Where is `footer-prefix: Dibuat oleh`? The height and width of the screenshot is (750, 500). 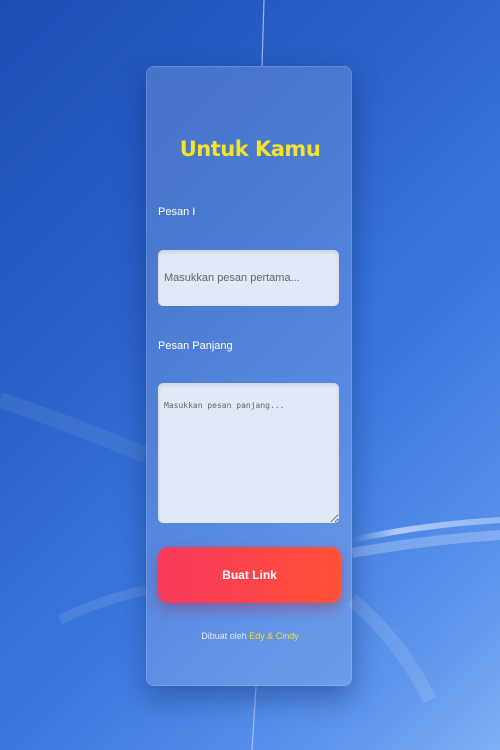
footer-prefix: Dibuat oleh is located at coordinates (224, 636).